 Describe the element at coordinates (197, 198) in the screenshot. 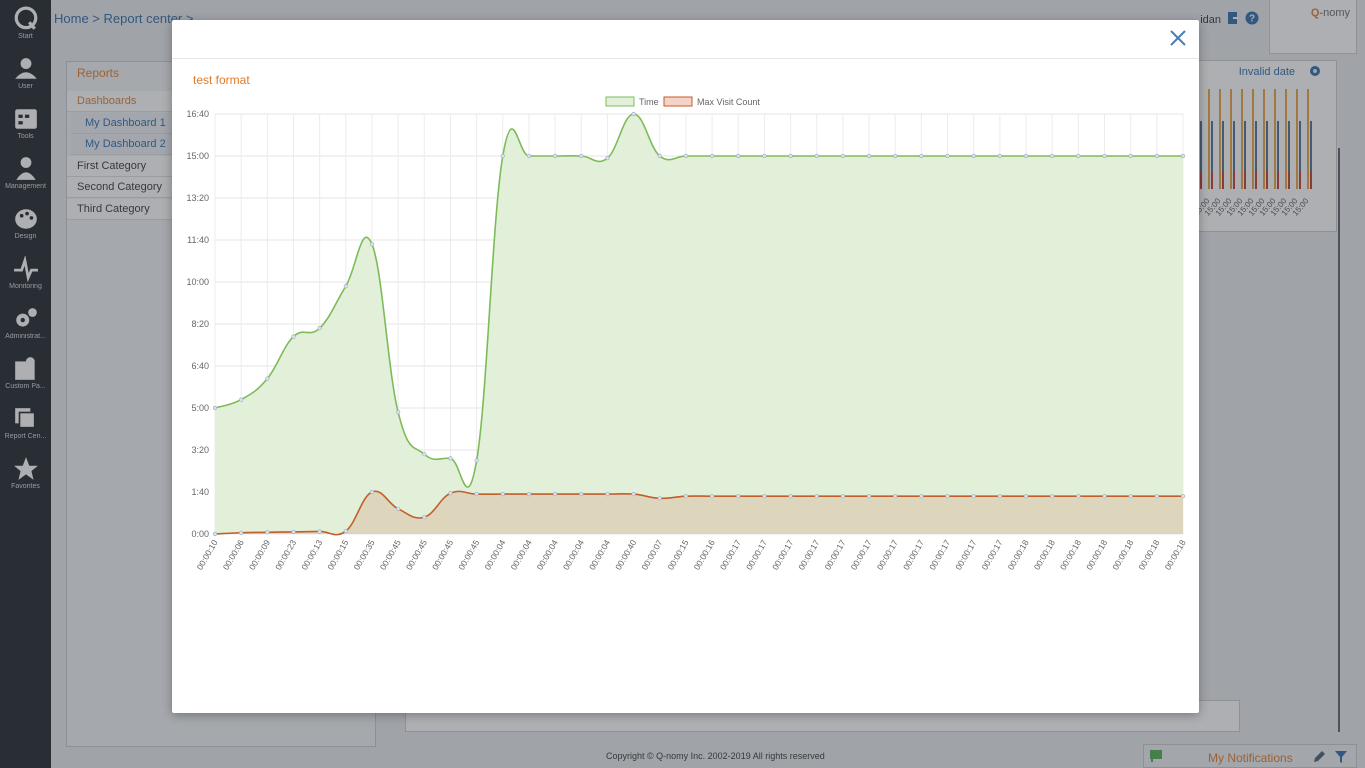

I see `y-tick-label: 13:20` at that location.